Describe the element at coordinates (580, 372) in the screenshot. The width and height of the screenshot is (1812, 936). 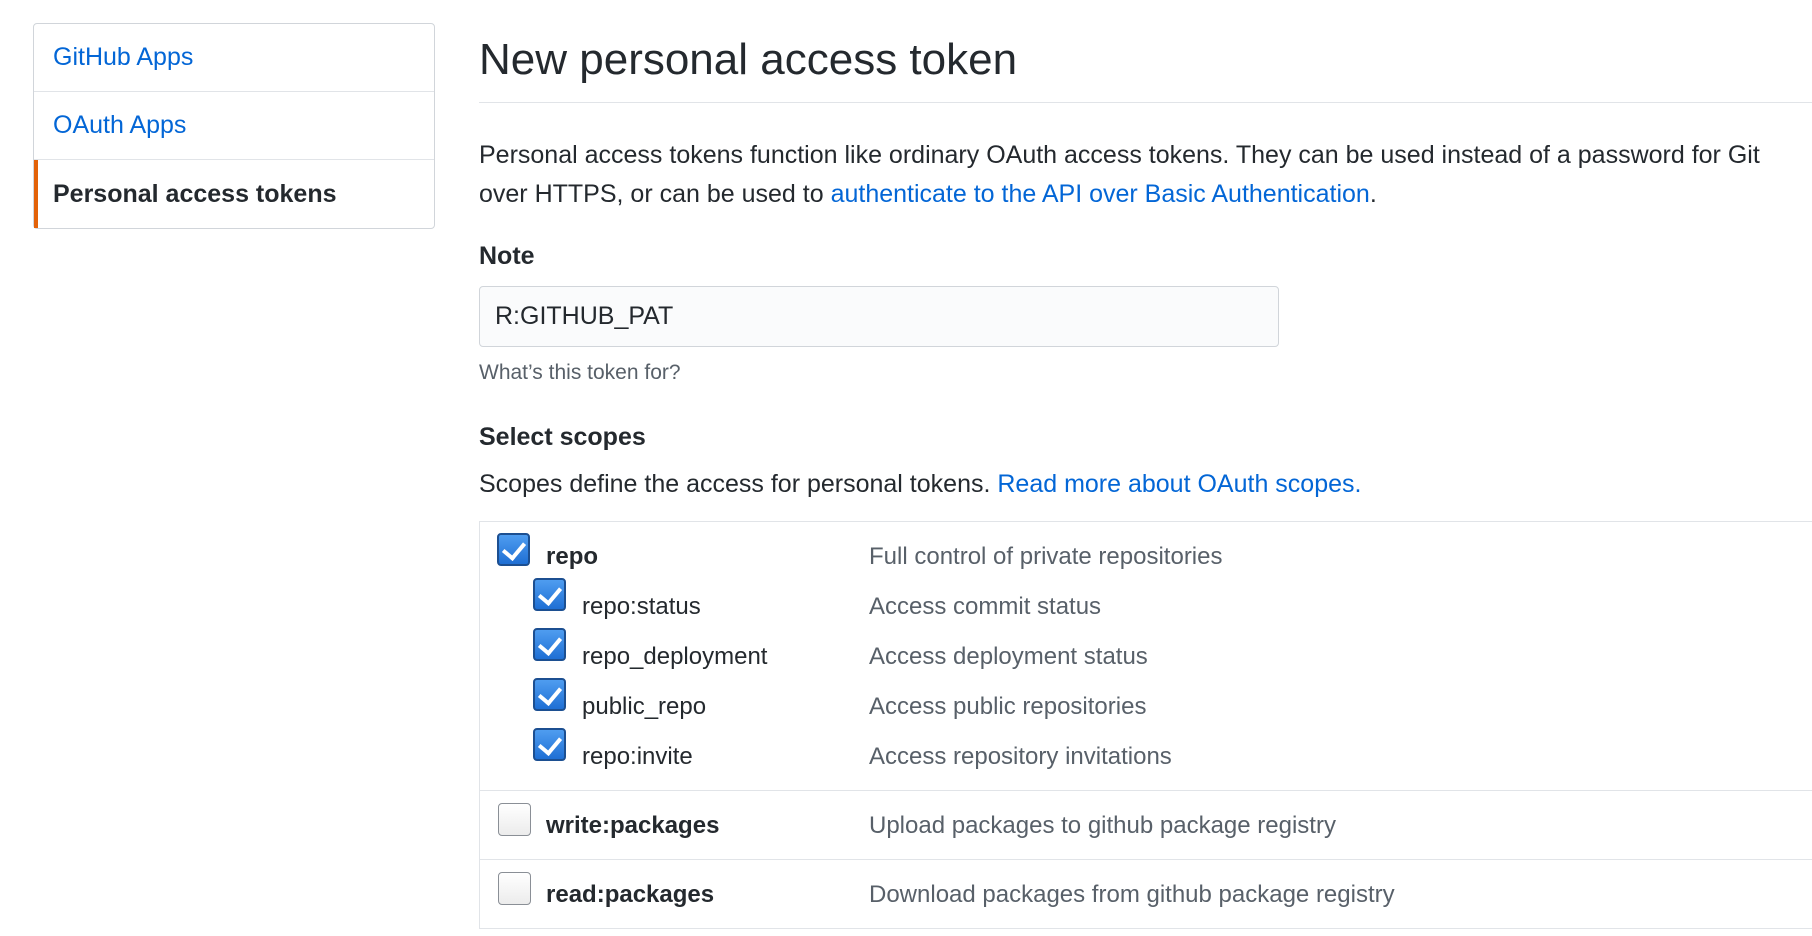
I see `note-hint: What’s this token for?` at that location.